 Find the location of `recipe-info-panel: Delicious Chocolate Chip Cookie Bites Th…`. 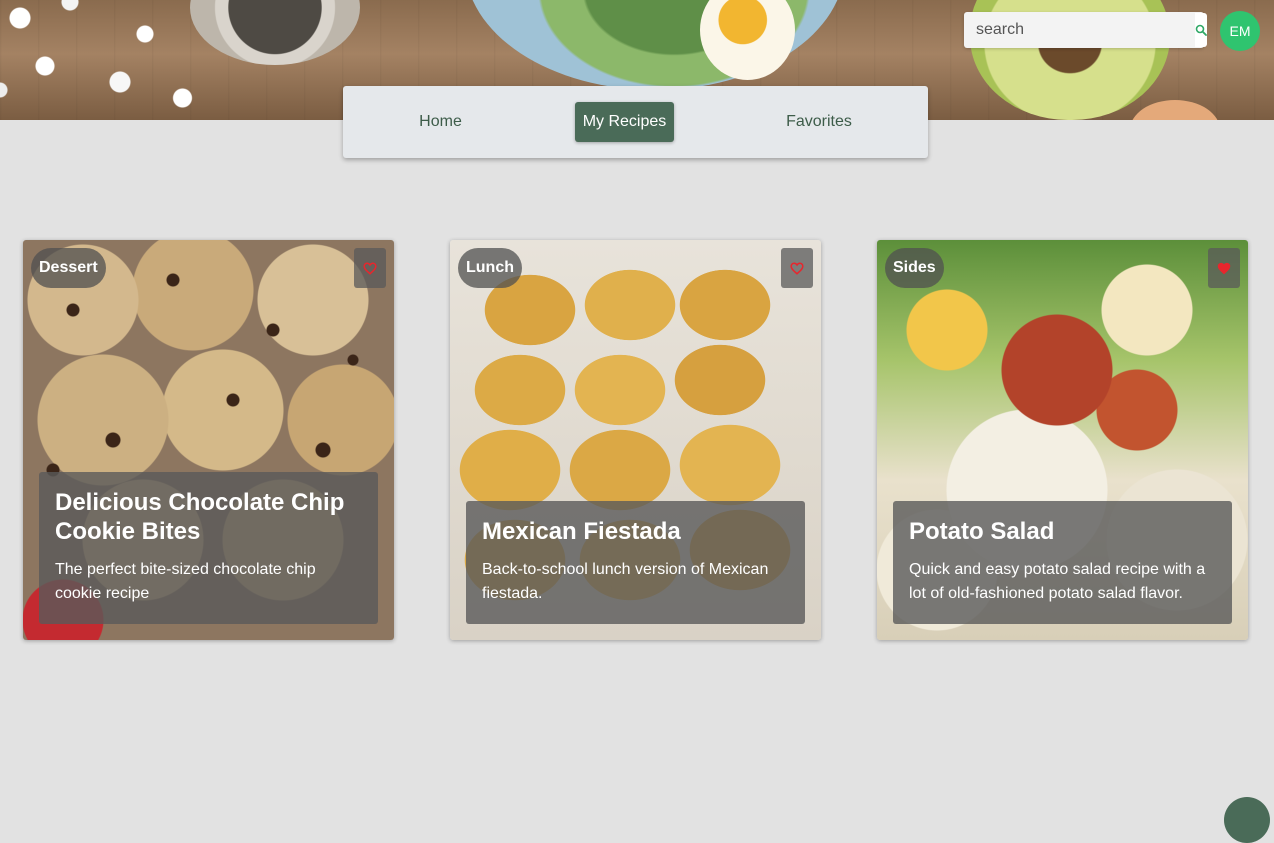

recipe-info-panel: Delicious Chocolate Chip Cookie Bites Th… is located at coordinates (208, 548).